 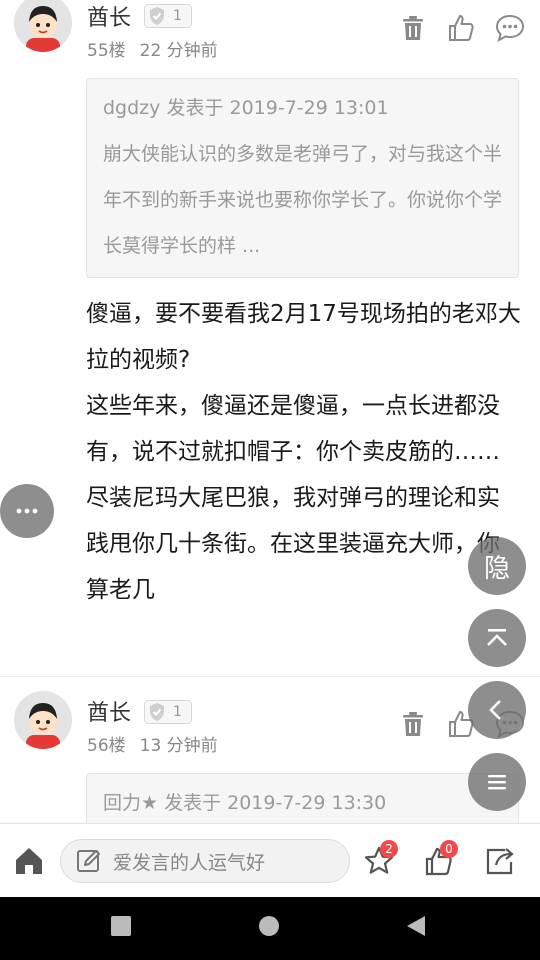 I want to click on content-paragraph: 尽装尼玛大尾巴狼，我对弹弓的理论和实践甩你几十条街。在这里装逼充大师，你算老几, so click(x=293, y=544).